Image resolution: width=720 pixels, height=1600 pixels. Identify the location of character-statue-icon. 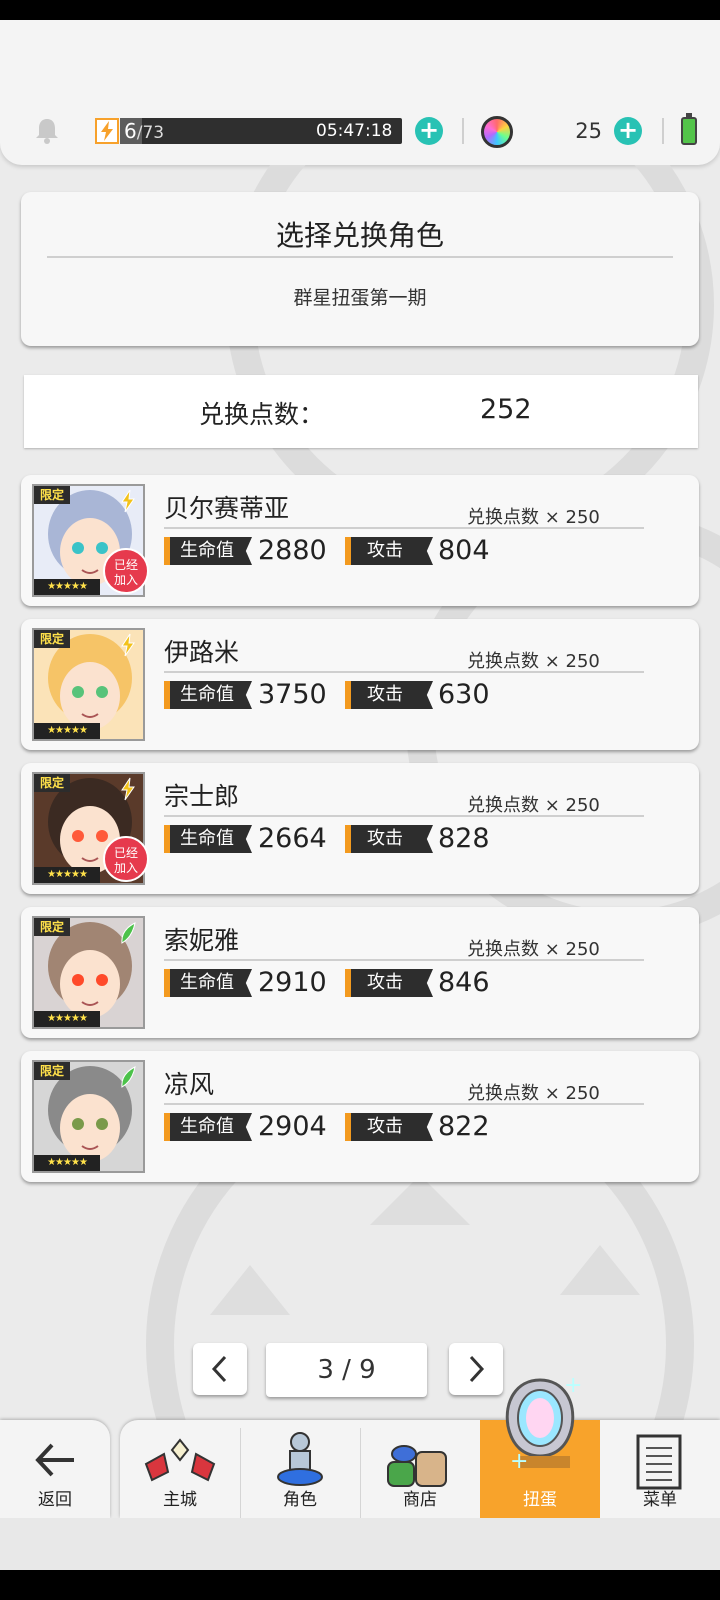
(300, 1459).